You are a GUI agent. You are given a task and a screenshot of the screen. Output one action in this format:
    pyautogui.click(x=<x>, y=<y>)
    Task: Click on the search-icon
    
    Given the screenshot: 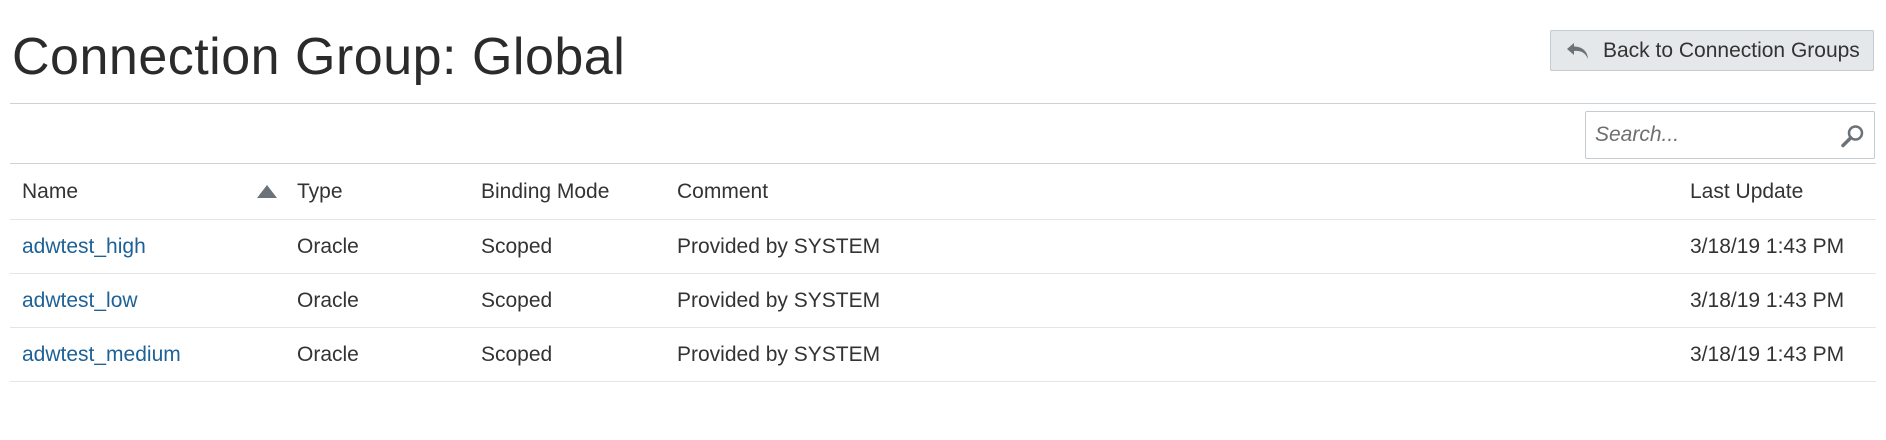 What is the action you would take?
    pyautogui.click(x=1853, y=136)
    